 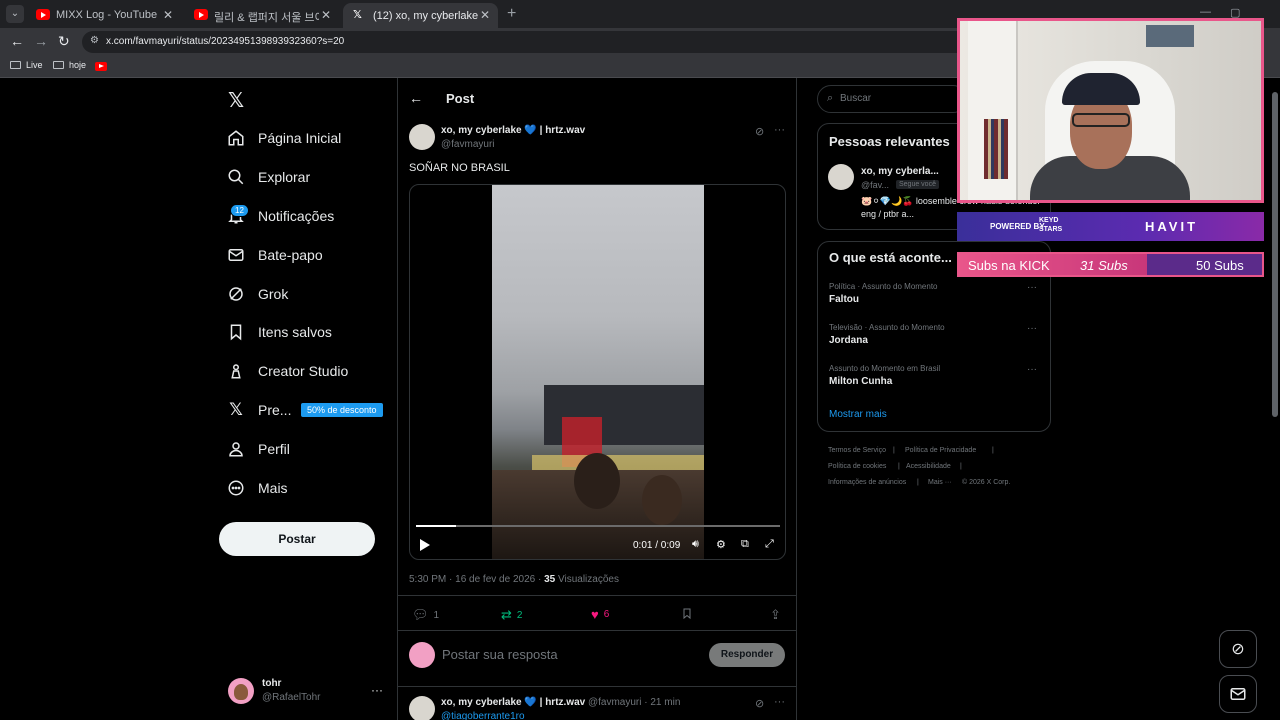 What do you see at coordinates (103, 15) in the screenshot?
I see `tab-1: MIXX Log - YouTube ✕` at bounding box center [103, 15].